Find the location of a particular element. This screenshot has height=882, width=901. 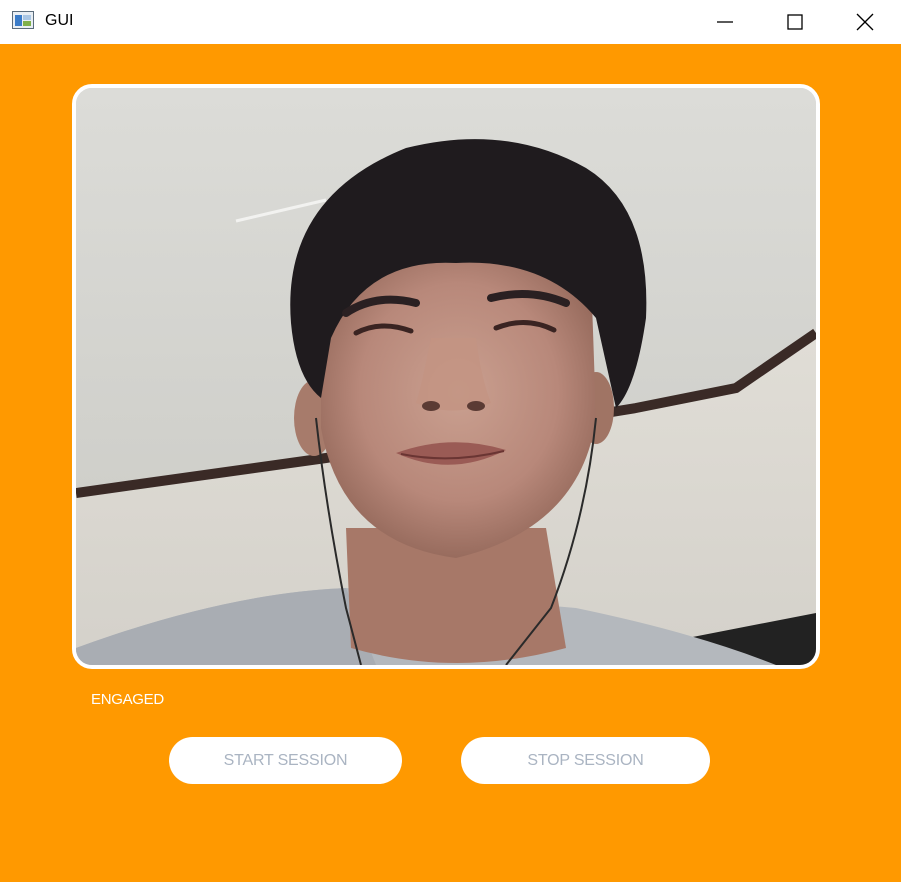

close-icon is located at coordinates (865, 22).